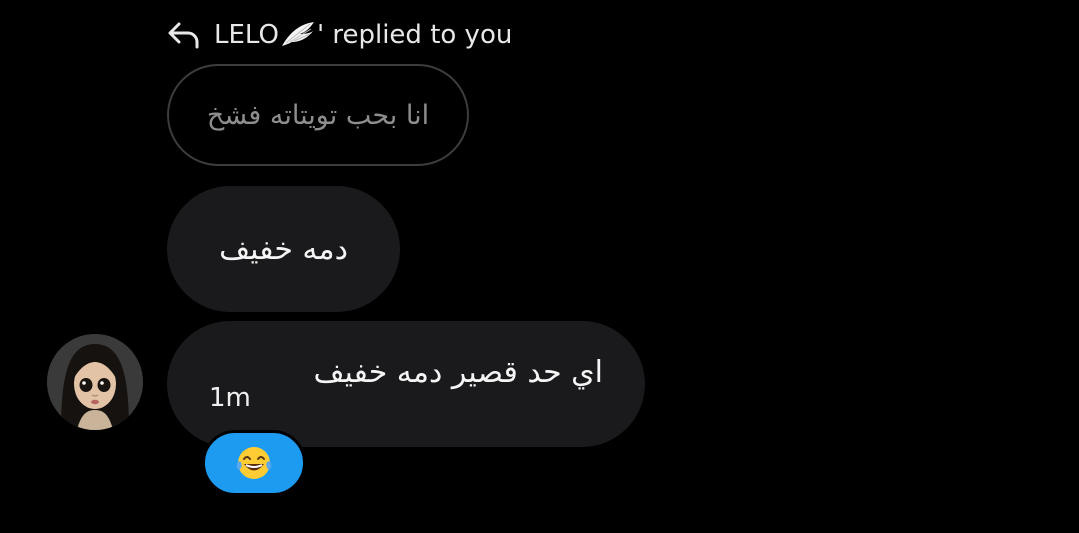  Describe the element at coordinates (418, 35) in the screenshot. I see `reply-action-text: replied to you` at that location.